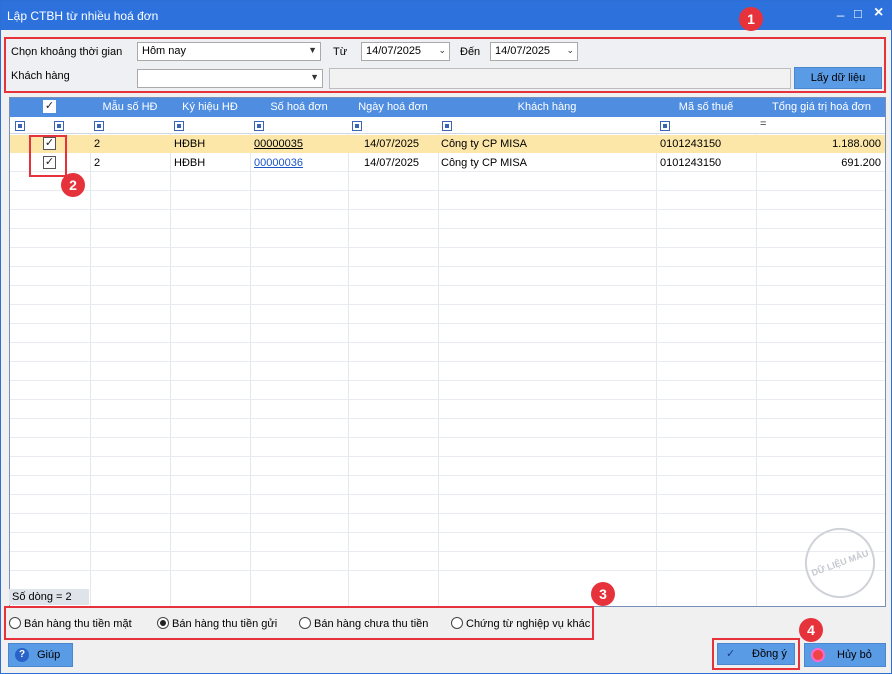 The image size is (892, 674). Describe the element at coordinates (73, 185) in the screenshot. I see `callout-badge-2: 2` at that location.